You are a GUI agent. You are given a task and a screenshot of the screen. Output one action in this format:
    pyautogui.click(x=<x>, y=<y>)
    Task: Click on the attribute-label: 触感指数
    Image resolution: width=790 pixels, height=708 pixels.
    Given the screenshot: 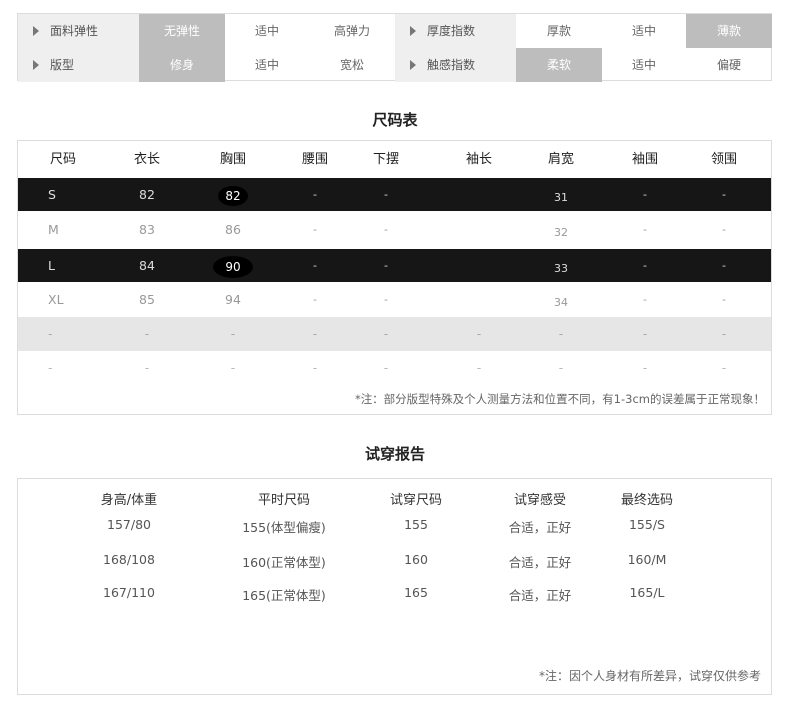 What is the action you would take?
    pyautogui.click(x=455, y=65)
    